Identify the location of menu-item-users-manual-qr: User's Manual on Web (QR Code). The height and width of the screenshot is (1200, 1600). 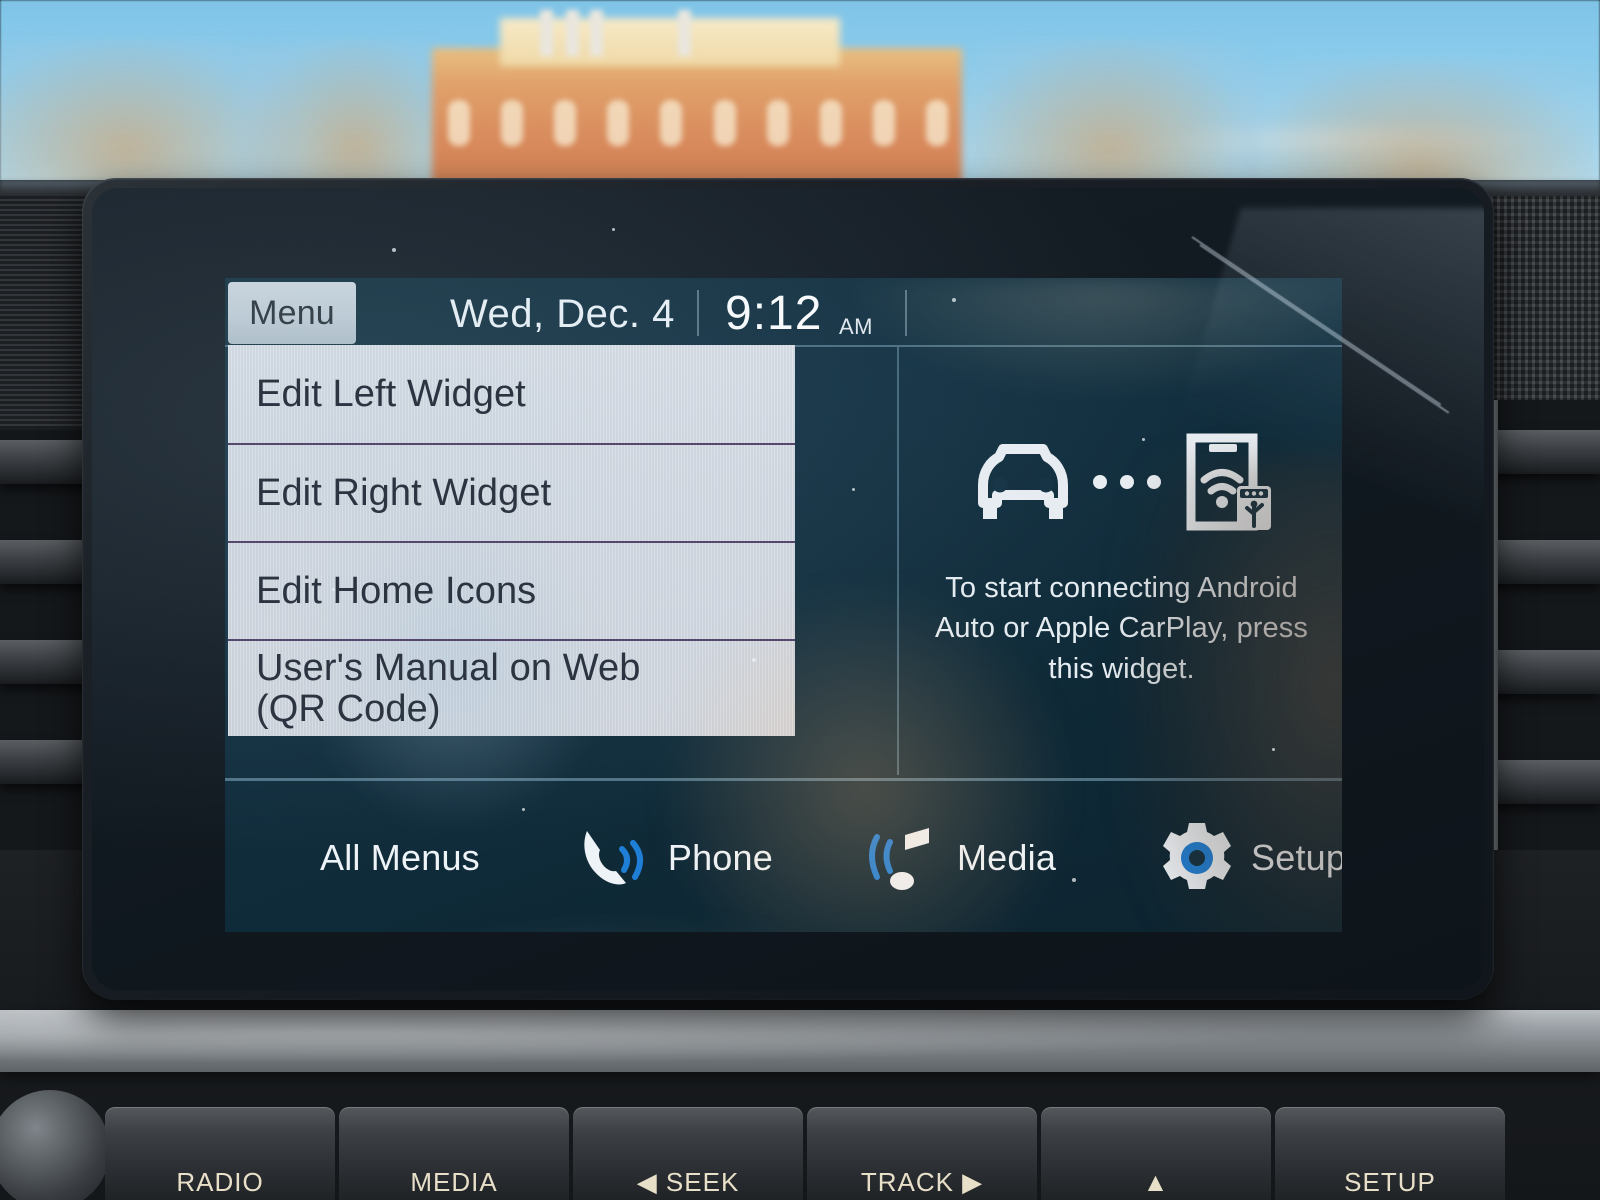
(511, 688).